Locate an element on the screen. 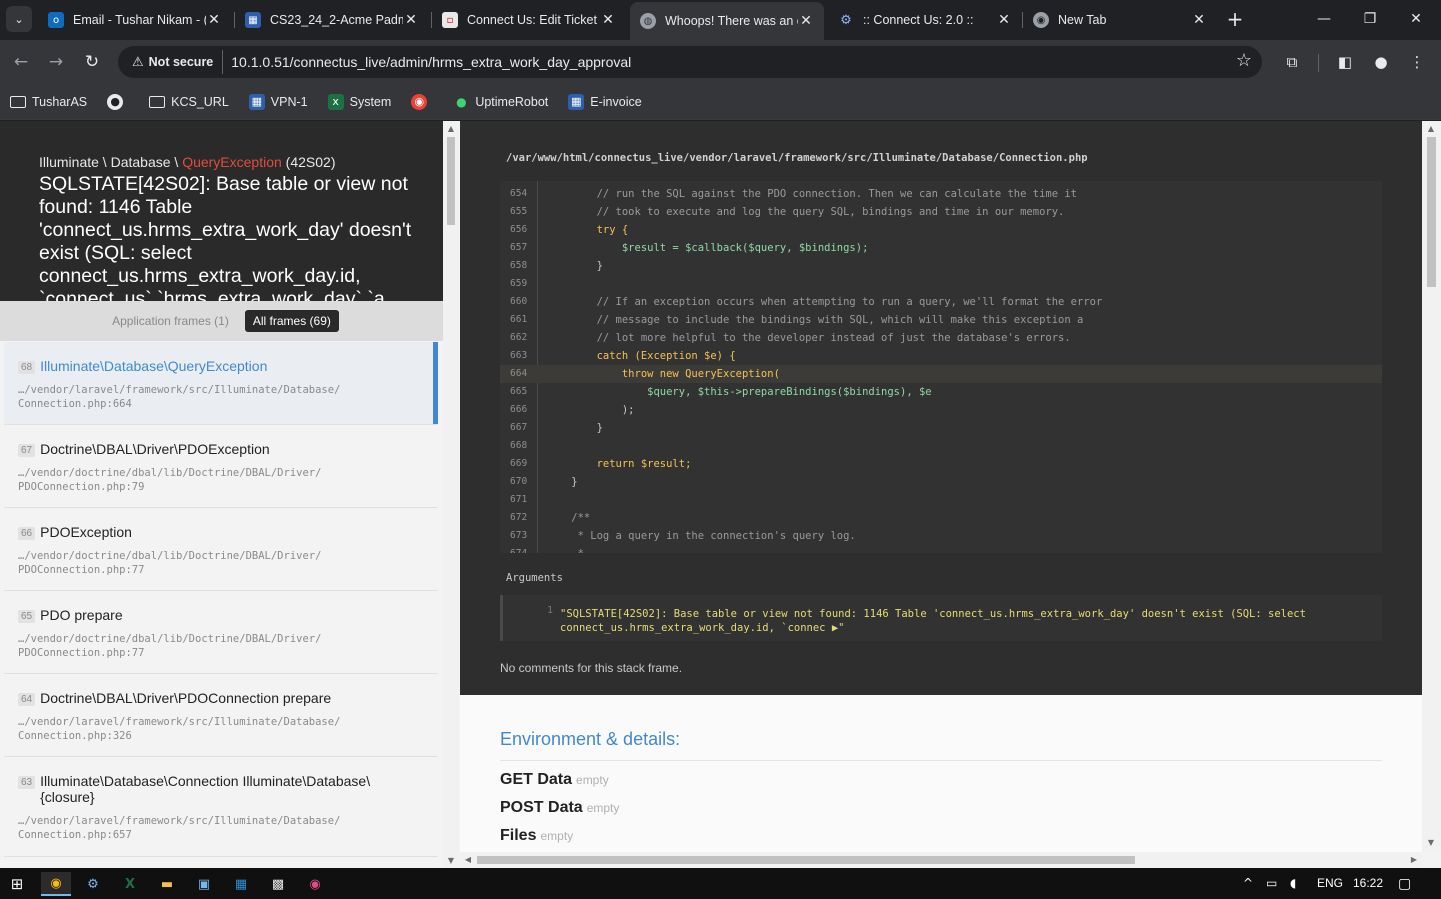  excel-taskbar-icon: X is located at coordinates (130, 884).